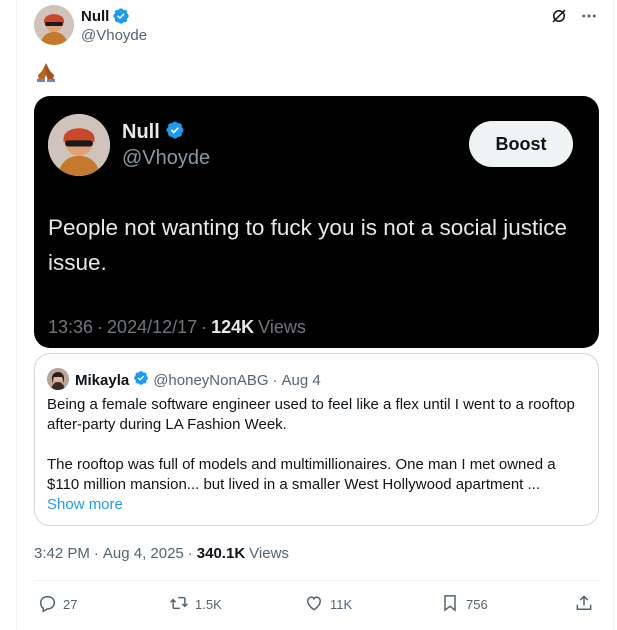 The width and height of the screenshot is (617, 630). What do you see at coordinates (166, 158) in the screenshot?
I see `embedded-handle: @Vhoyde` at bounding box center [166, 158].